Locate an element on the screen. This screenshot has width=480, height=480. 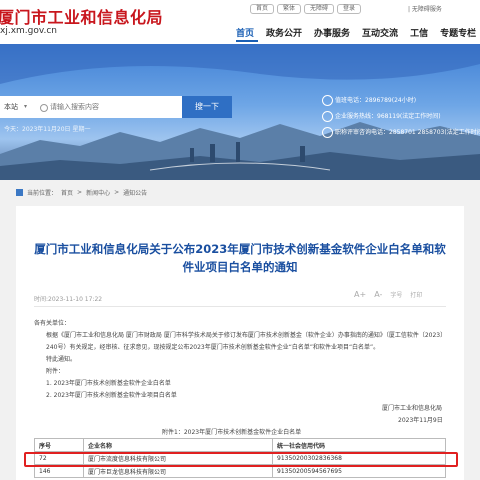
closing-line: 特此通知。 is located at coordinates (61, 359).